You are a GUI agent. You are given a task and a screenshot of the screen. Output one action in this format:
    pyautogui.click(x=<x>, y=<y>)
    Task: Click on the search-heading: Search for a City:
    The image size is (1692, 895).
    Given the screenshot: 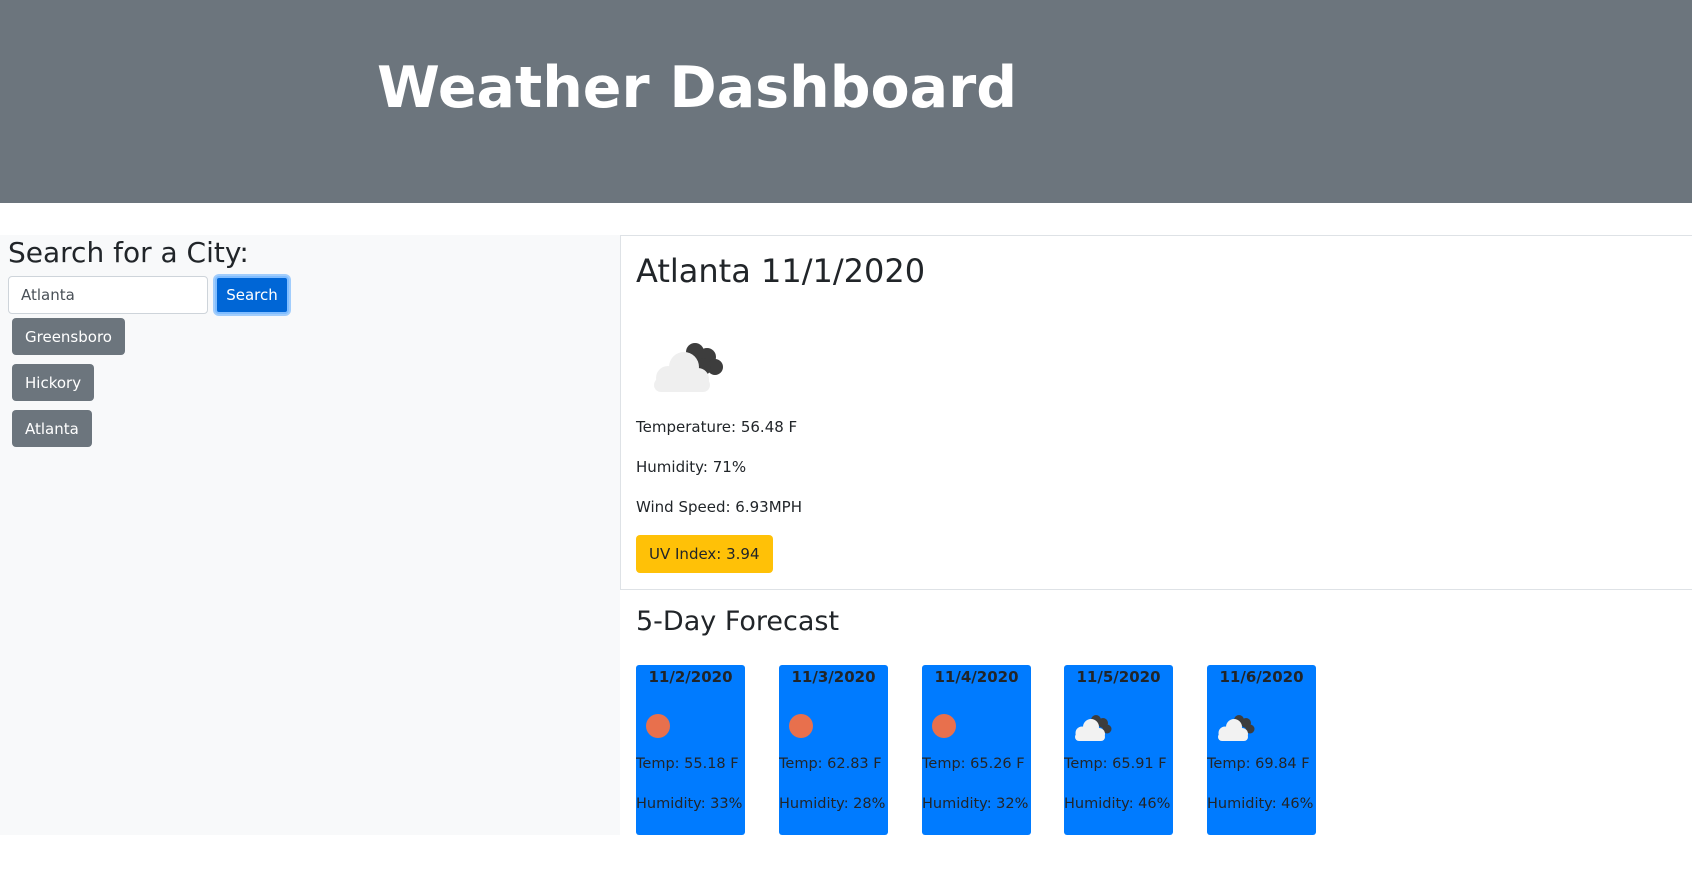 What is the action you would take?
    pyautogui.click(x=128, y=252)
    